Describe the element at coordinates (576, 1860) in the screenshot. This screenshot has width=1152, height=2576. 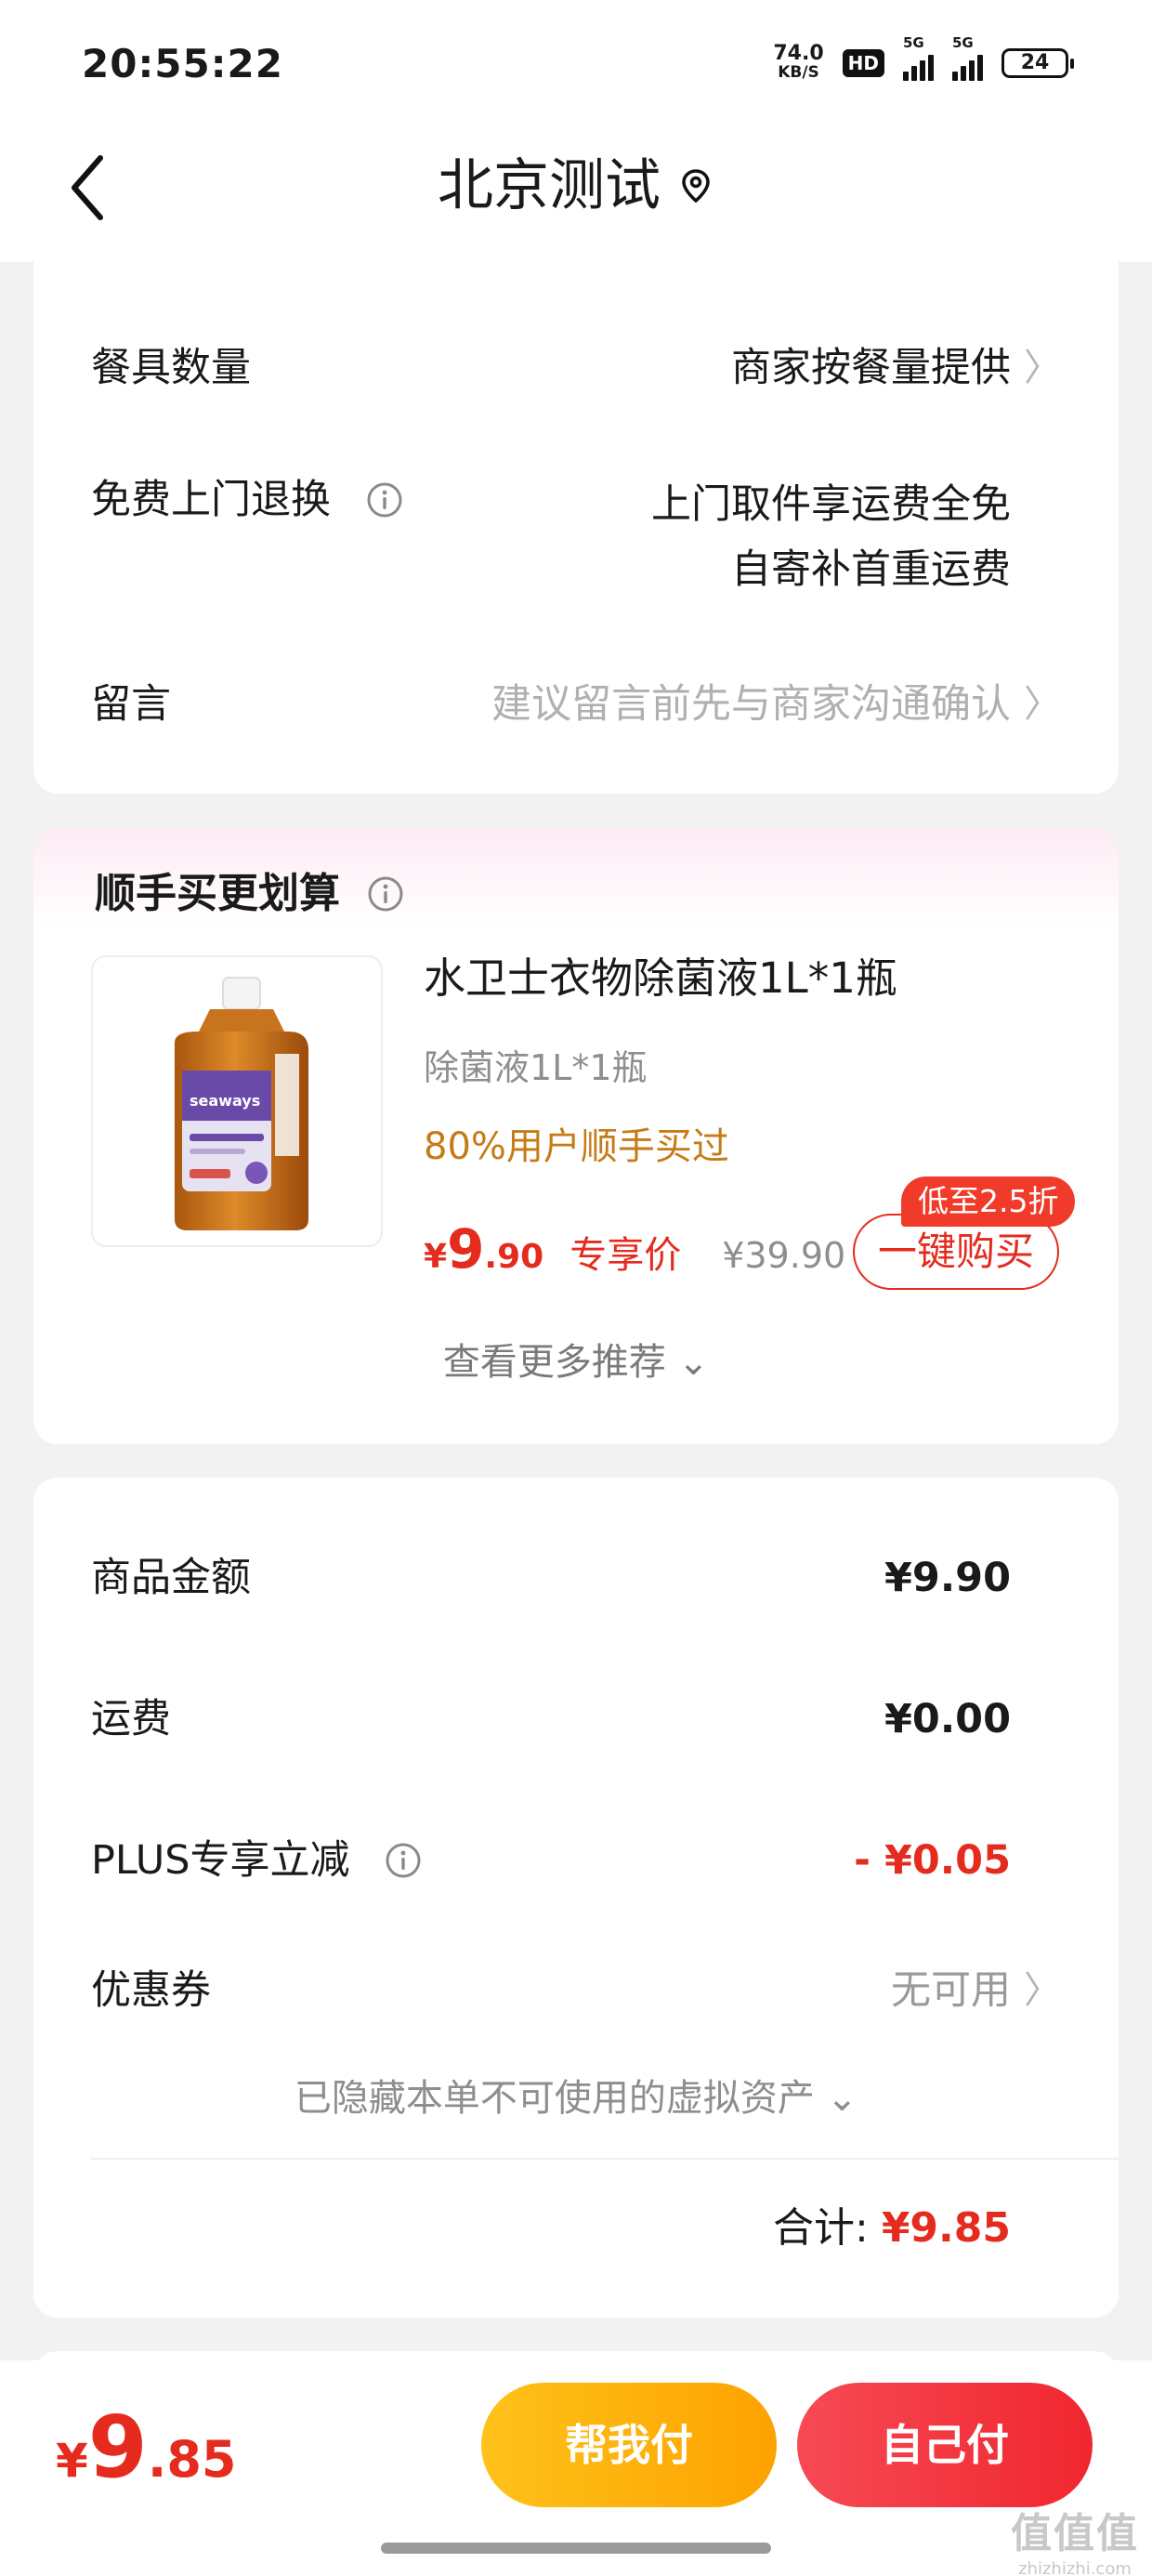
I see `plus-discount-row: PLUS专享立减 - ¥0.05` at that location.